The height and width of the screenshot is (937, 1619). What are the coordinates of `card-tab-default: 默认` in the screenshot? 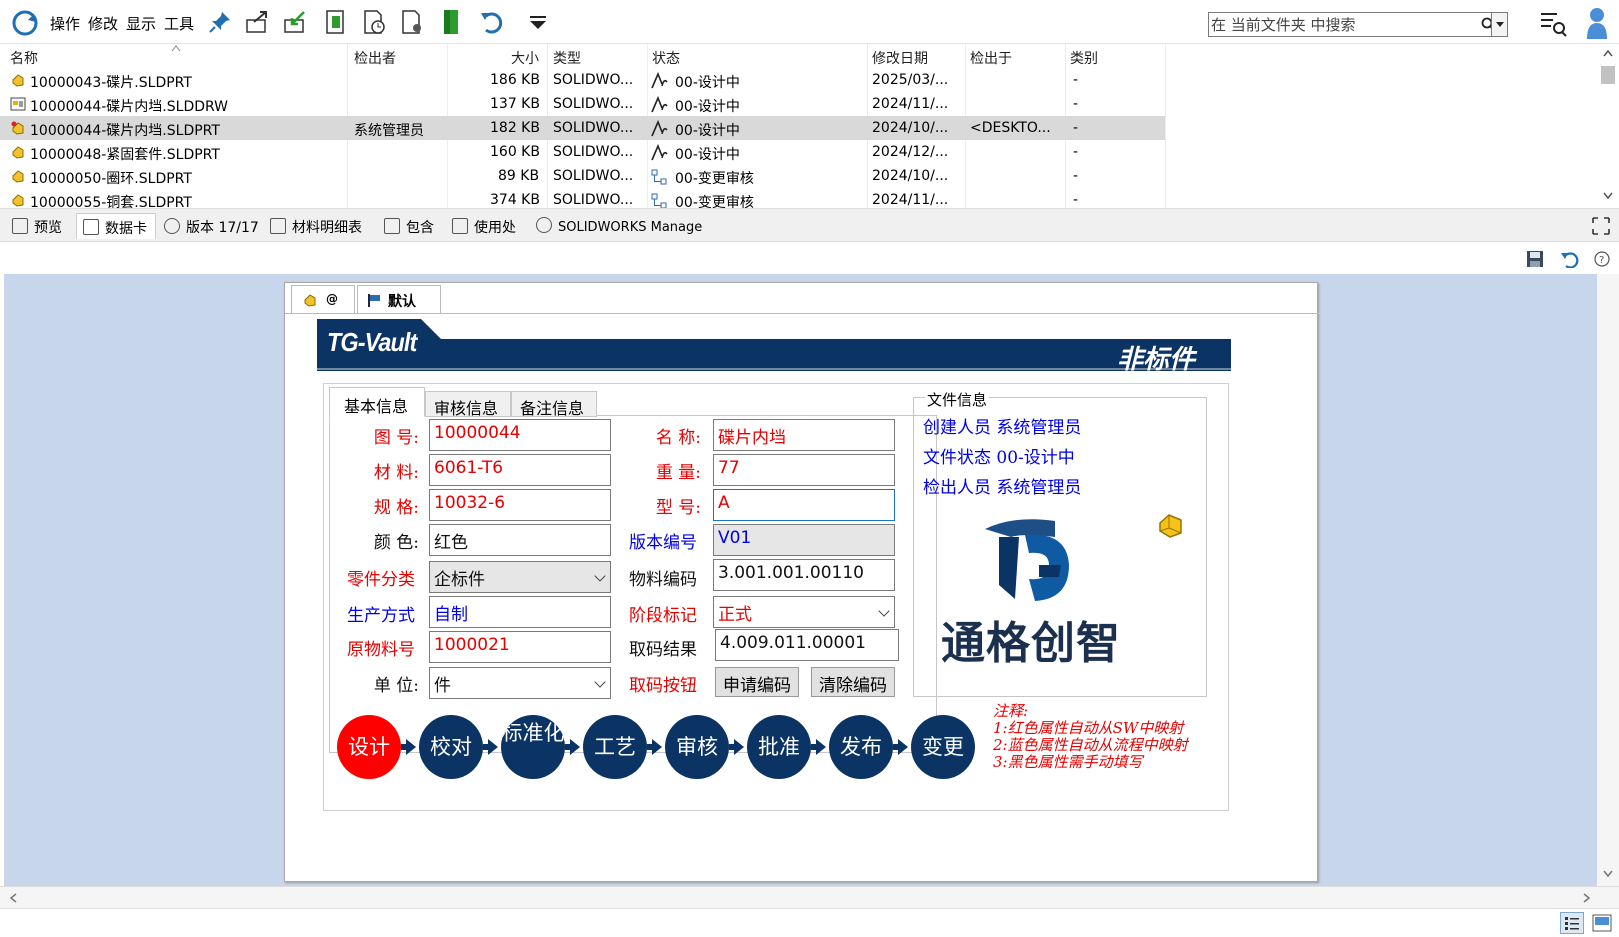 It's located at (399, 299).